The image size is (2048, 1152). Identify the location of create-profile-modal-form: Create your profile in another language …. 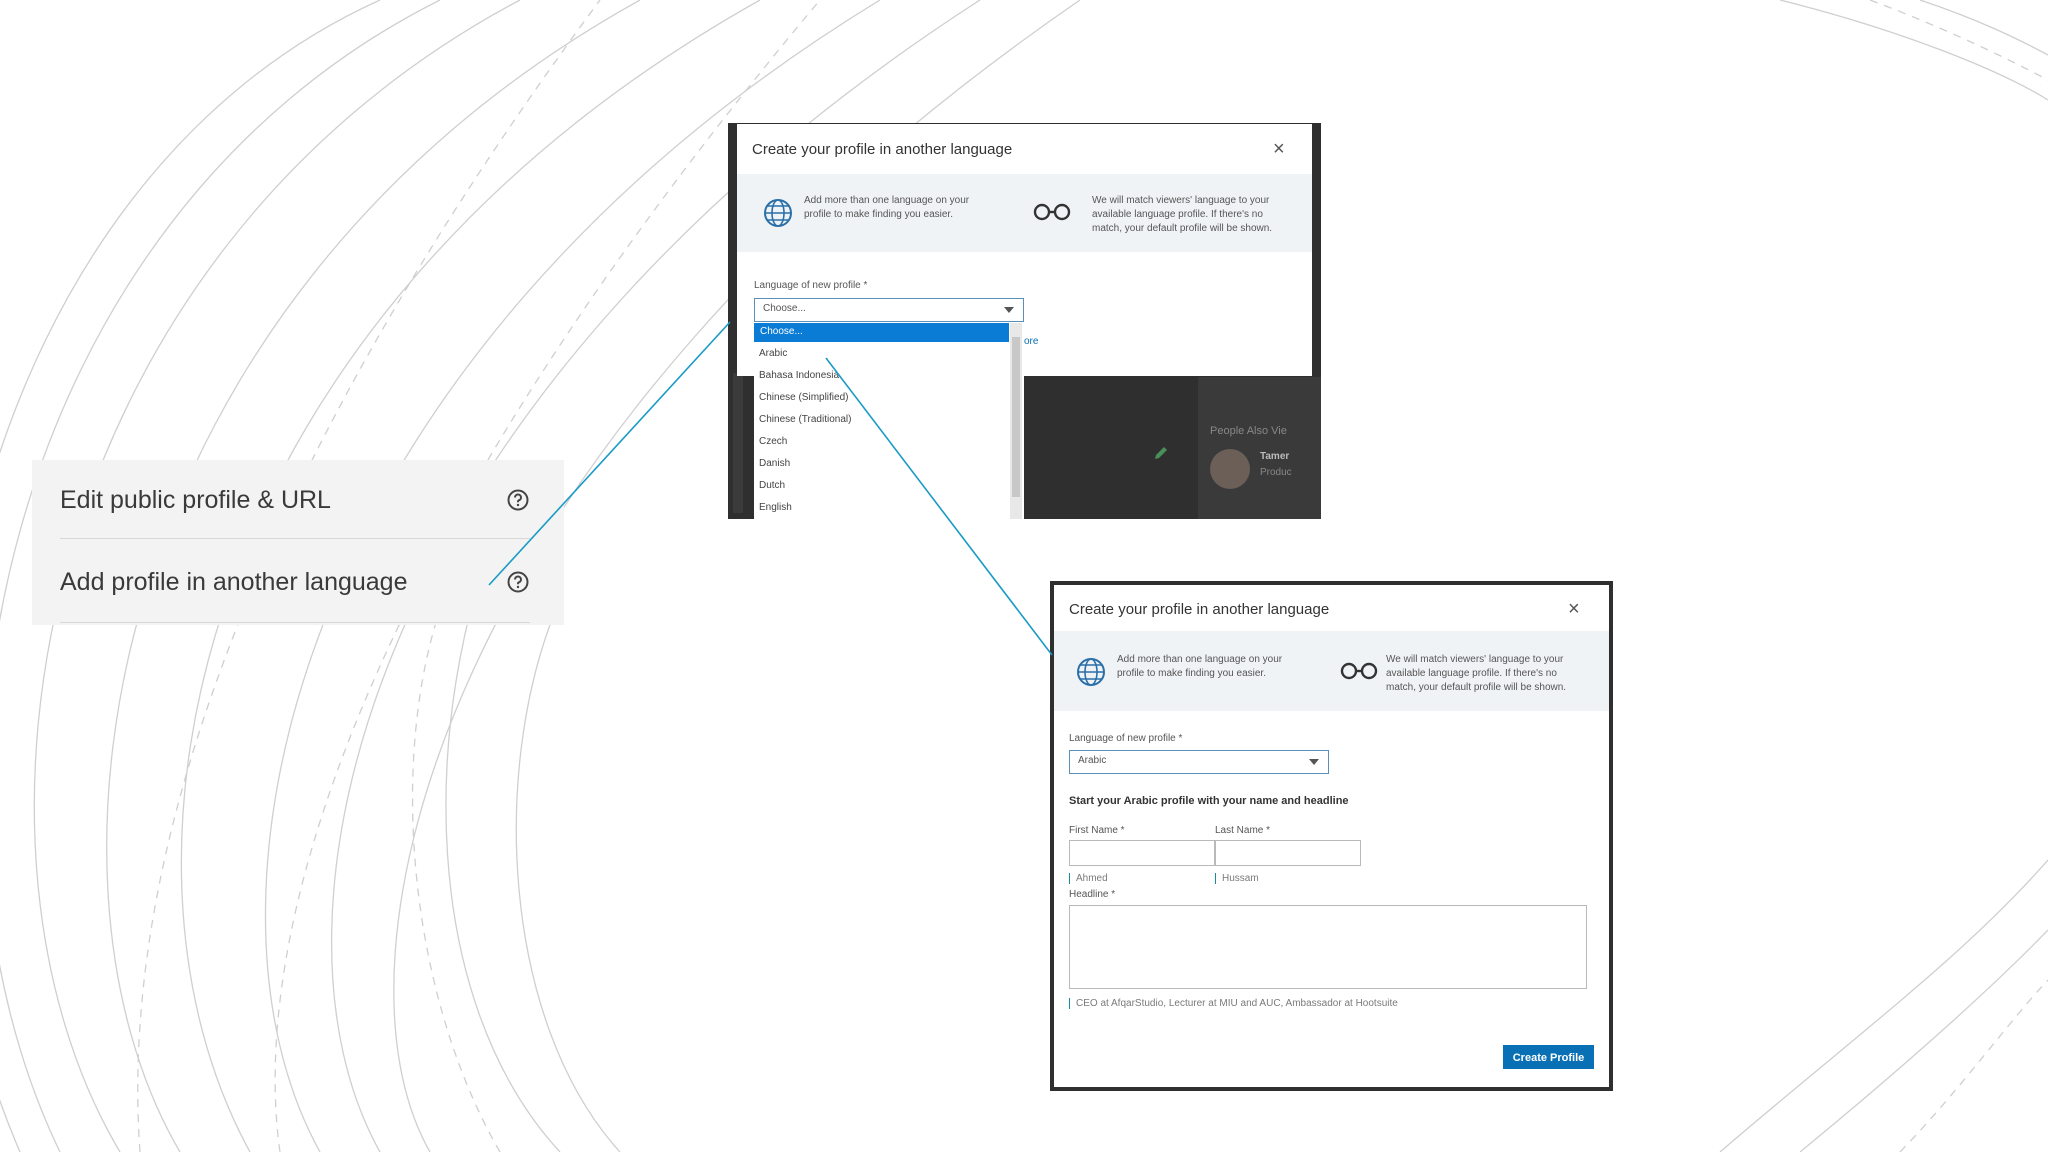
(1331, 836).